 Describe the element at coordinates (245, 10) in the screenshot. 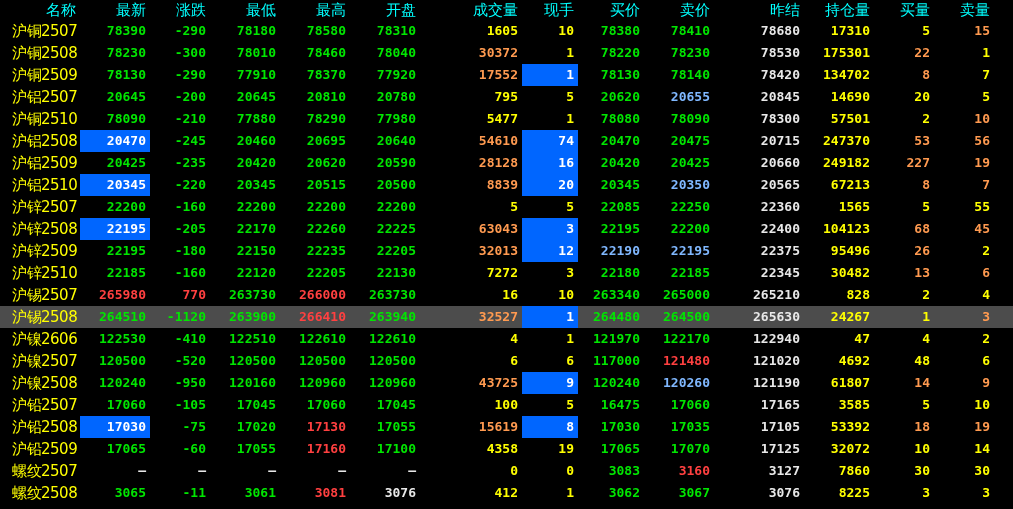

I see `column-header: 最低` at that location.